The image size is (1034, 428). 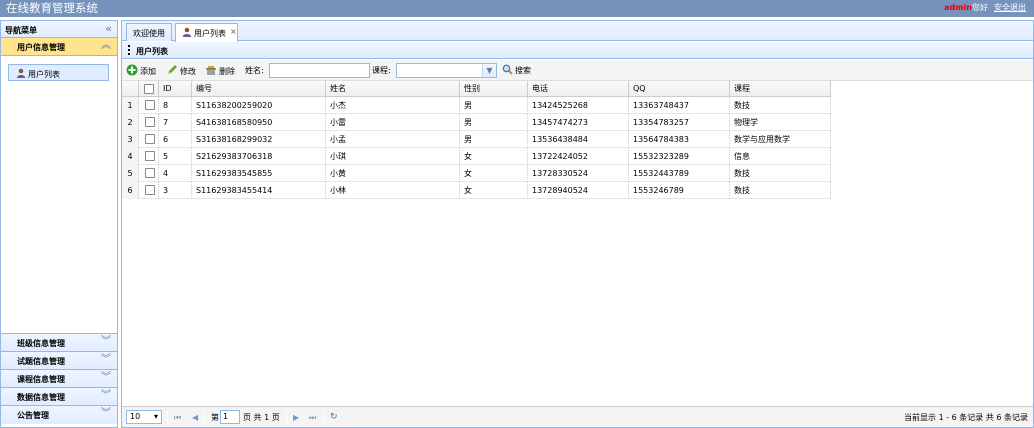 What do you see at coordinates (175, 105) in the screenshot?
I see `cell-id: 8` at bounding box center [175, 105].